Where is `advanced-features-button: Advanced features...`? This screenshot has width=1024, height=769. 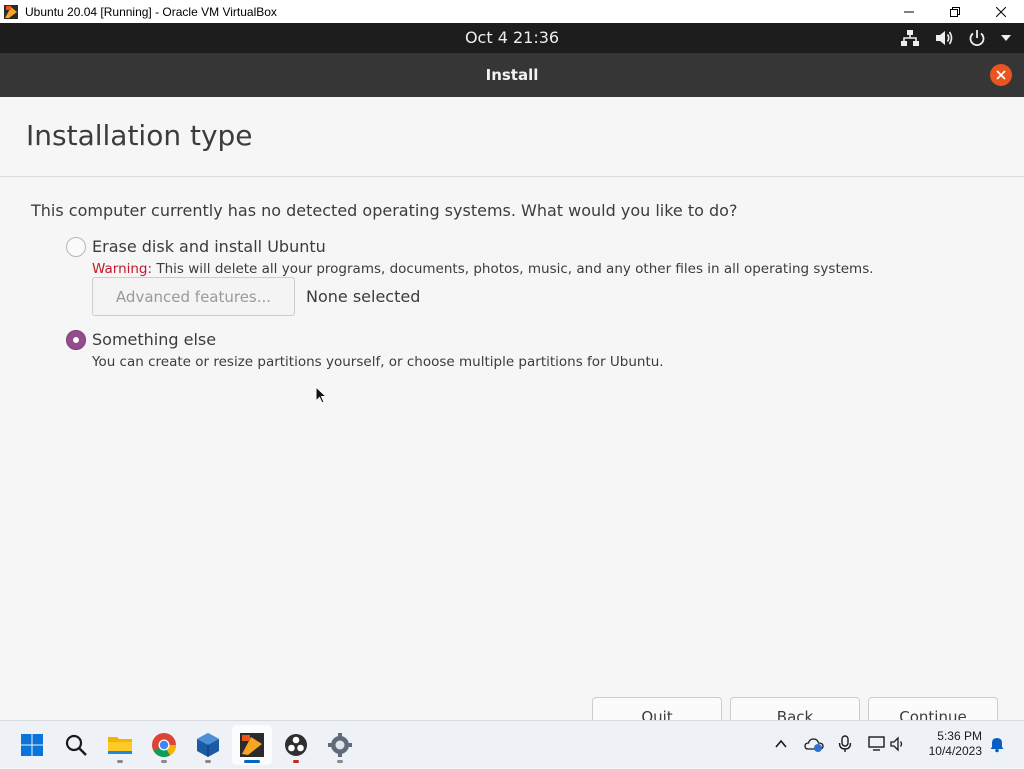
advanced-features-button: Advanced features... is located at coordinates (193, 296).